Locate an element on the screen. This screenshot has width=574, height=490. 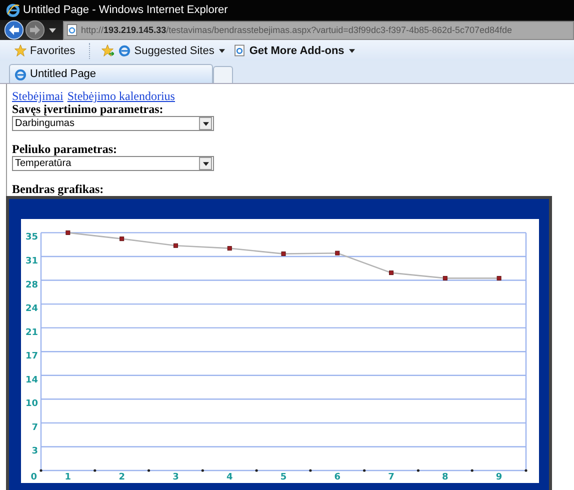
y-tick-label: 24 is located at coordinates (31, 309).